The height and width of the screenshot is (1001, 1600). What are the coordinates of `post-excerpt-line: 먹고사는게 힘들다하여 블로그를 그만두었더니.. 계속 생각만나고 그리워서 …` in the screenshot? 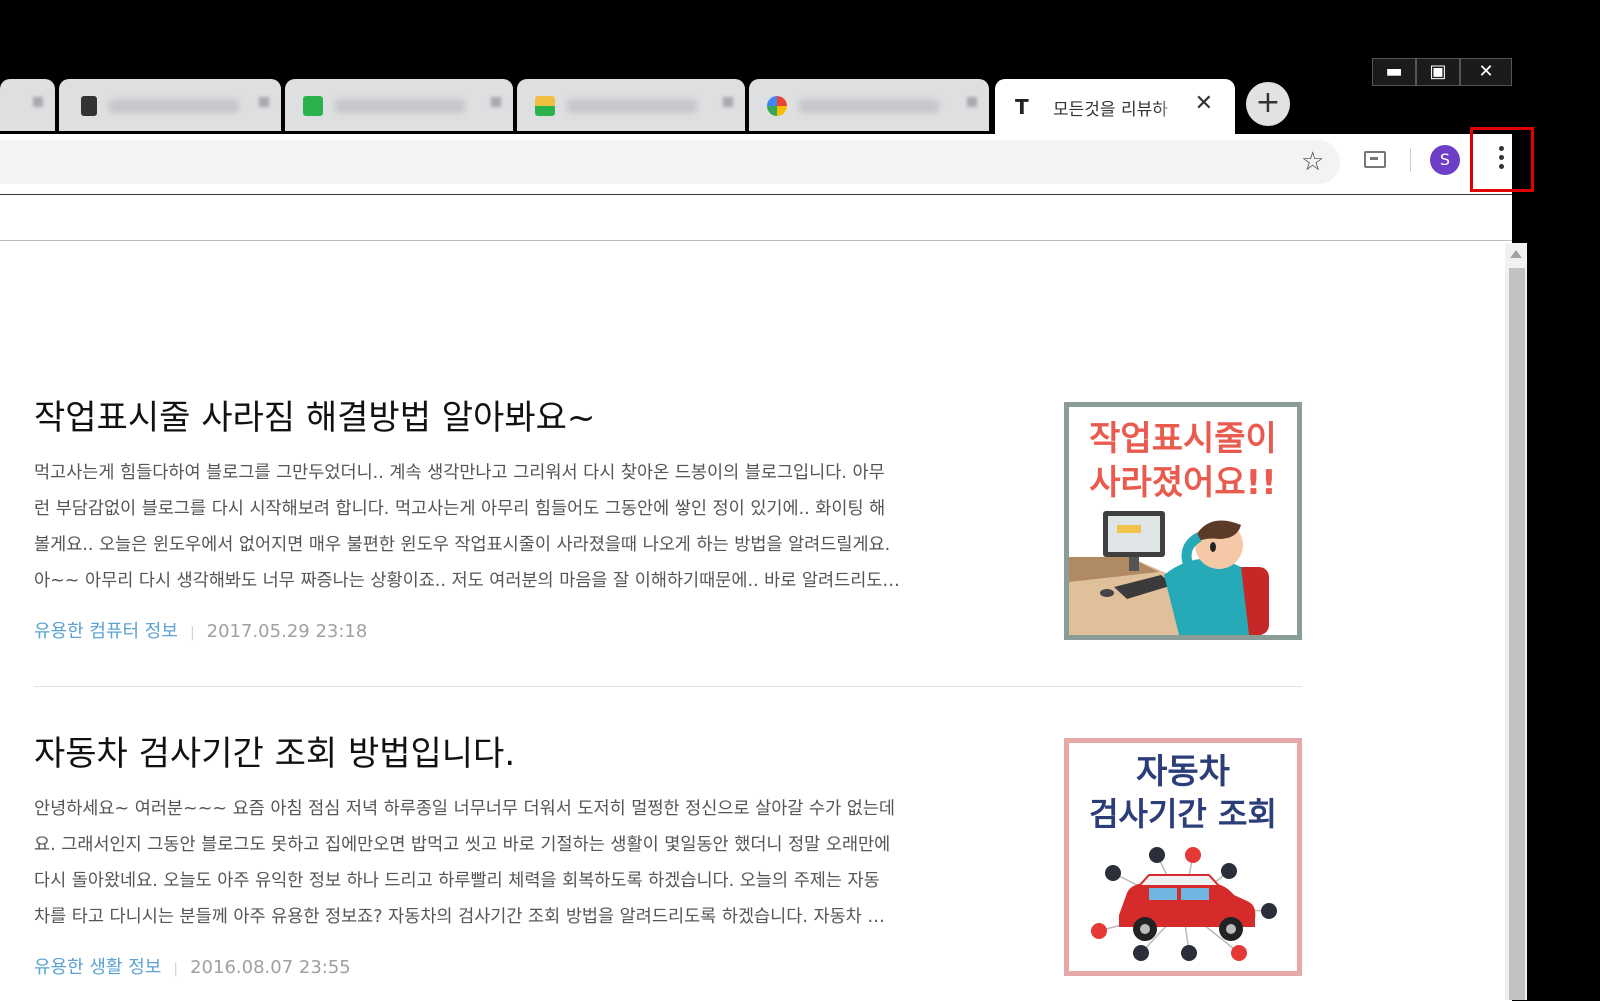 It's located at (529, 471).